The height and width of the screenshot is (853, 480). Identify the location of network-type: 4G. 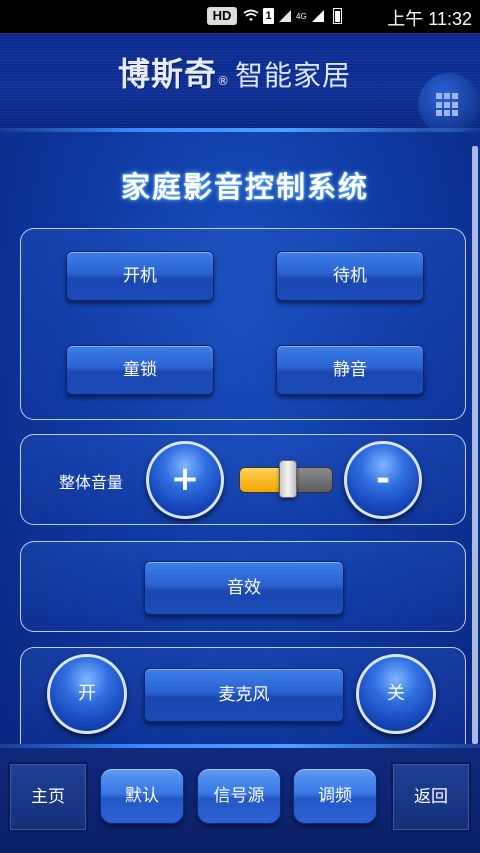
(301, 16).